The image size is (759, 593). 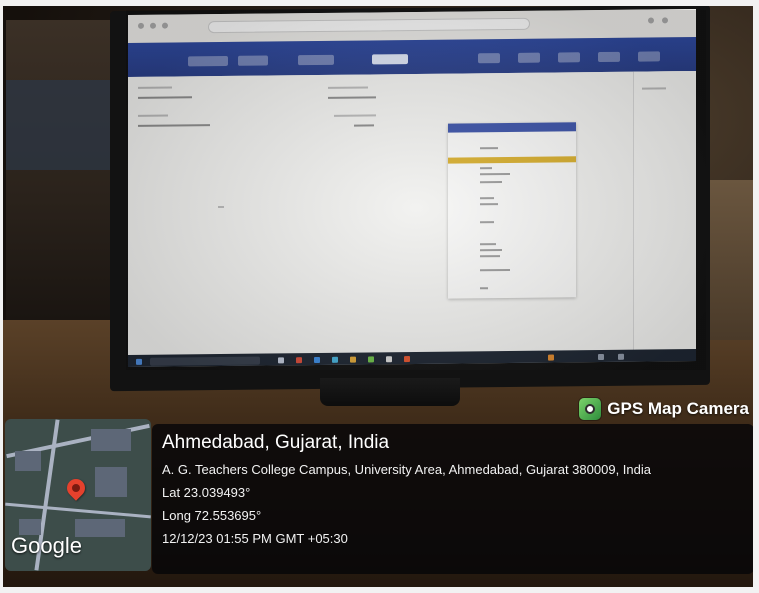 I want to click on browser-profile-icon, so click(x=665, y=20).